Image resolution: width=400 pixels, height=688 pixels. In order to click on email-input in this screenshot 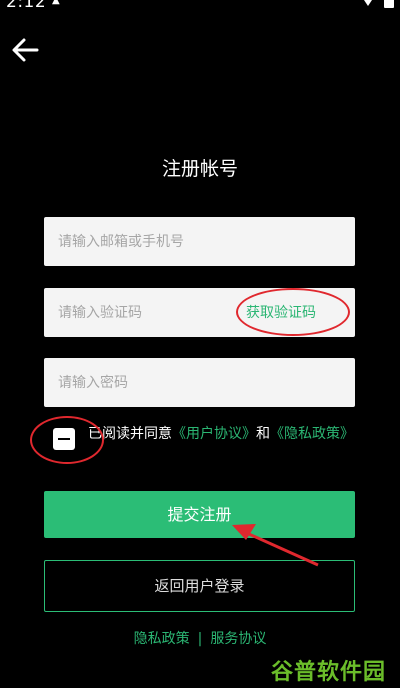, I will do `click(198, 241)`.